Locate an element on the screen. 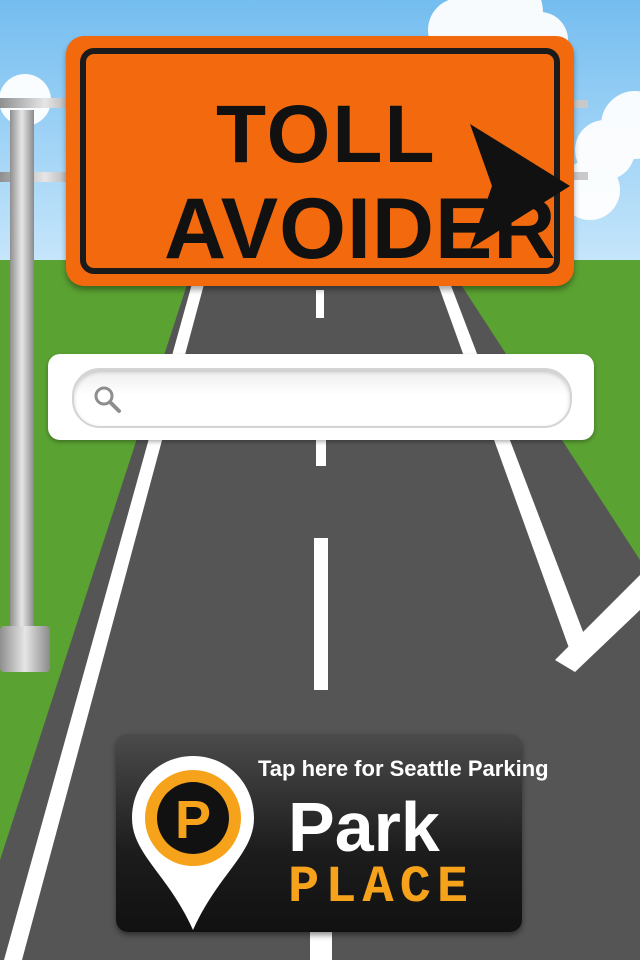 The width and height of the screenshot is (640, 960). sign-title-line1: TOLL is located at coordinates (326, 134).